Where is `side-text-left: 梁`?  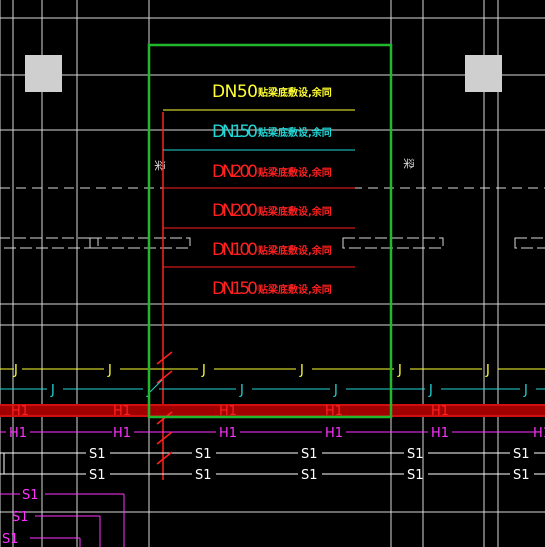 side-text-left: 梁 is located at coordinates (160, 165).